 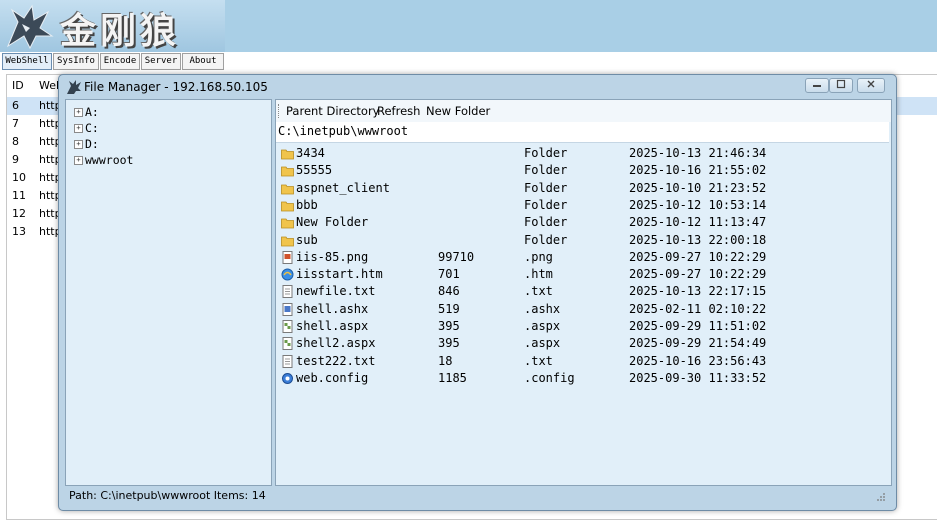 What do you see at coordinates (332, 256) in the screenshot?
I see `file-name: iis-85.png` at bounding box center [332, 256].